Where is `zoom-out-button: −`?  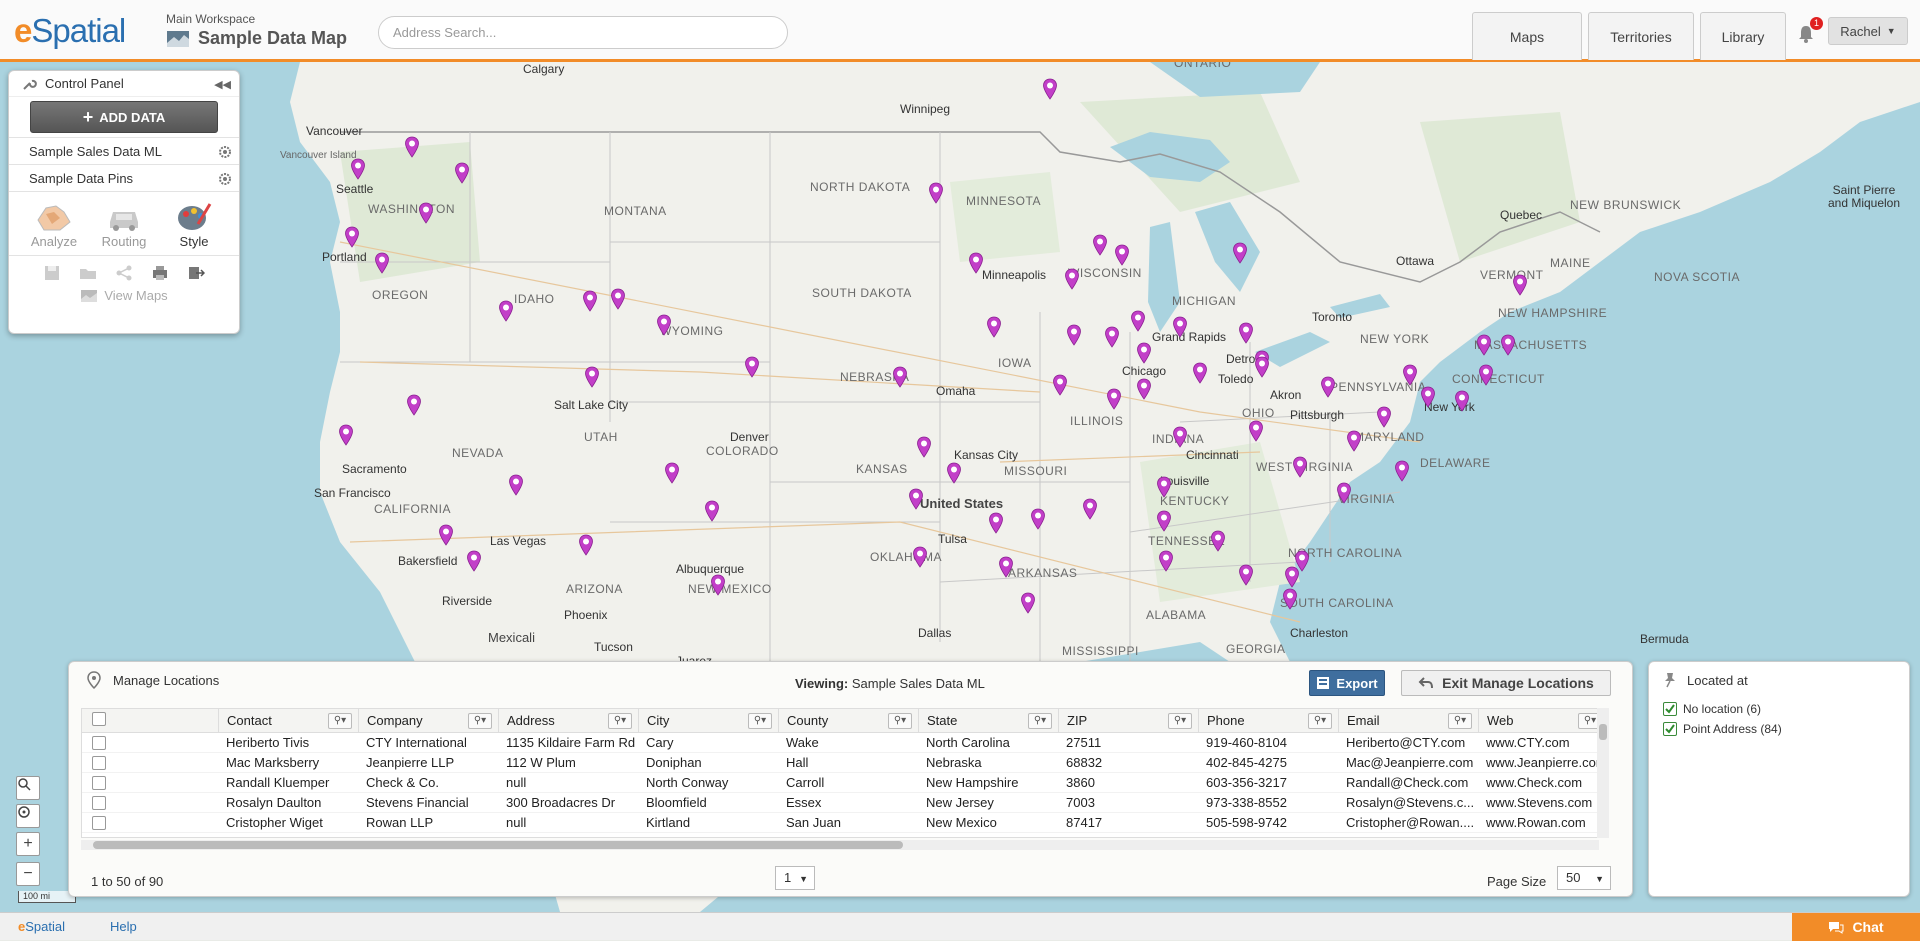 zoom-out-button: − is located at coordinates (28, 874).